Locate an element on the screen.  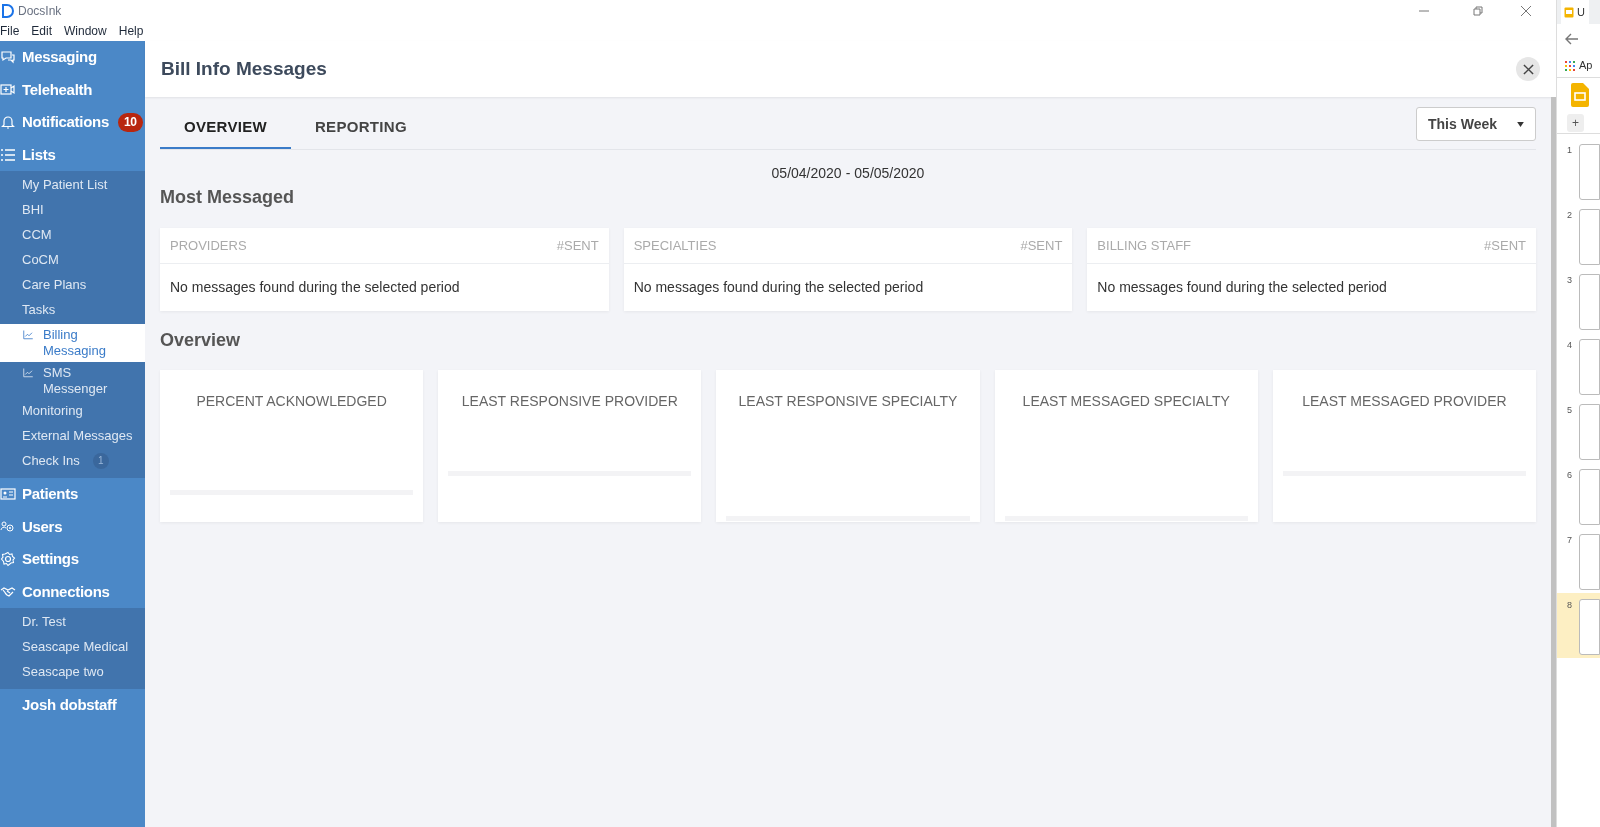
notification-badge: 10 is located at coordinates (130, 122).